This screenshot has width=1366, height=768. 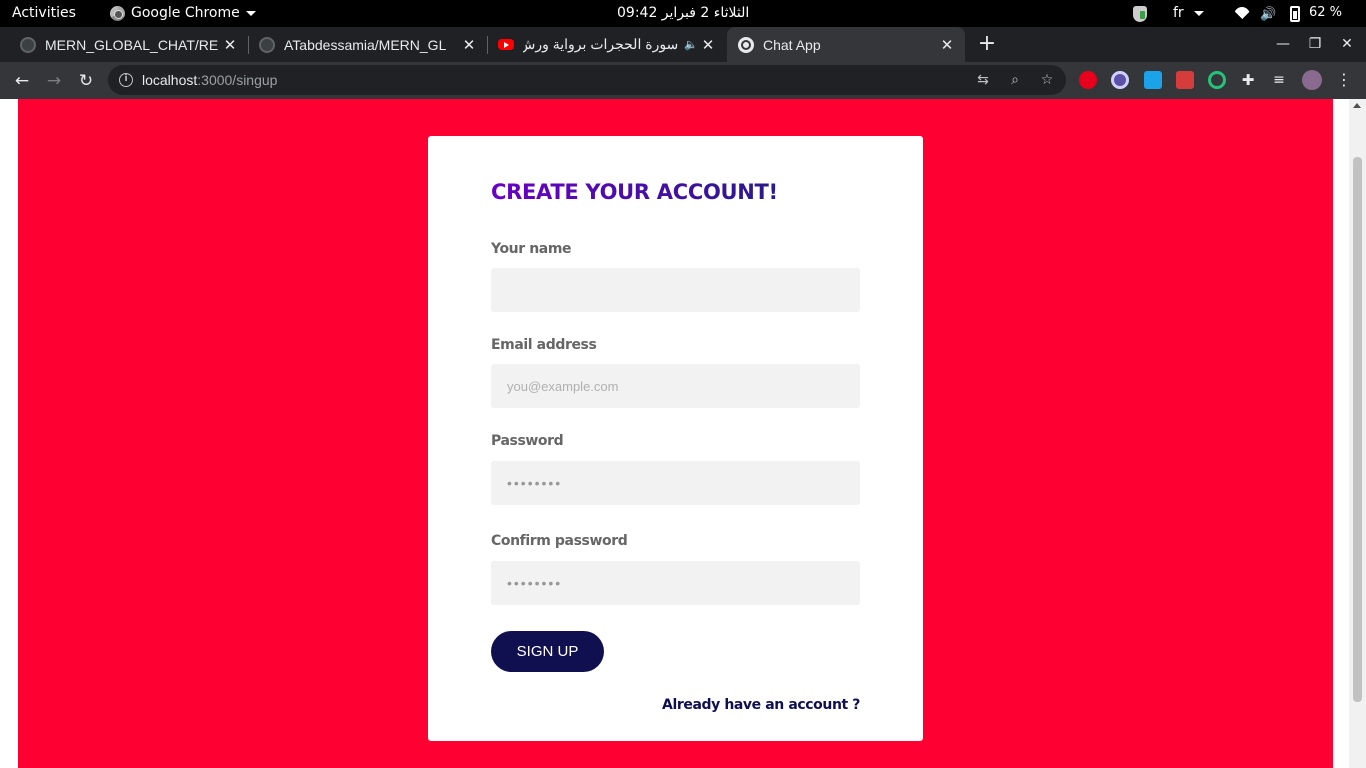 What do you see at coordinates (1185, 80) in the screenshot?
I see `game-extension-icon` at bounding box center [1185, 80].